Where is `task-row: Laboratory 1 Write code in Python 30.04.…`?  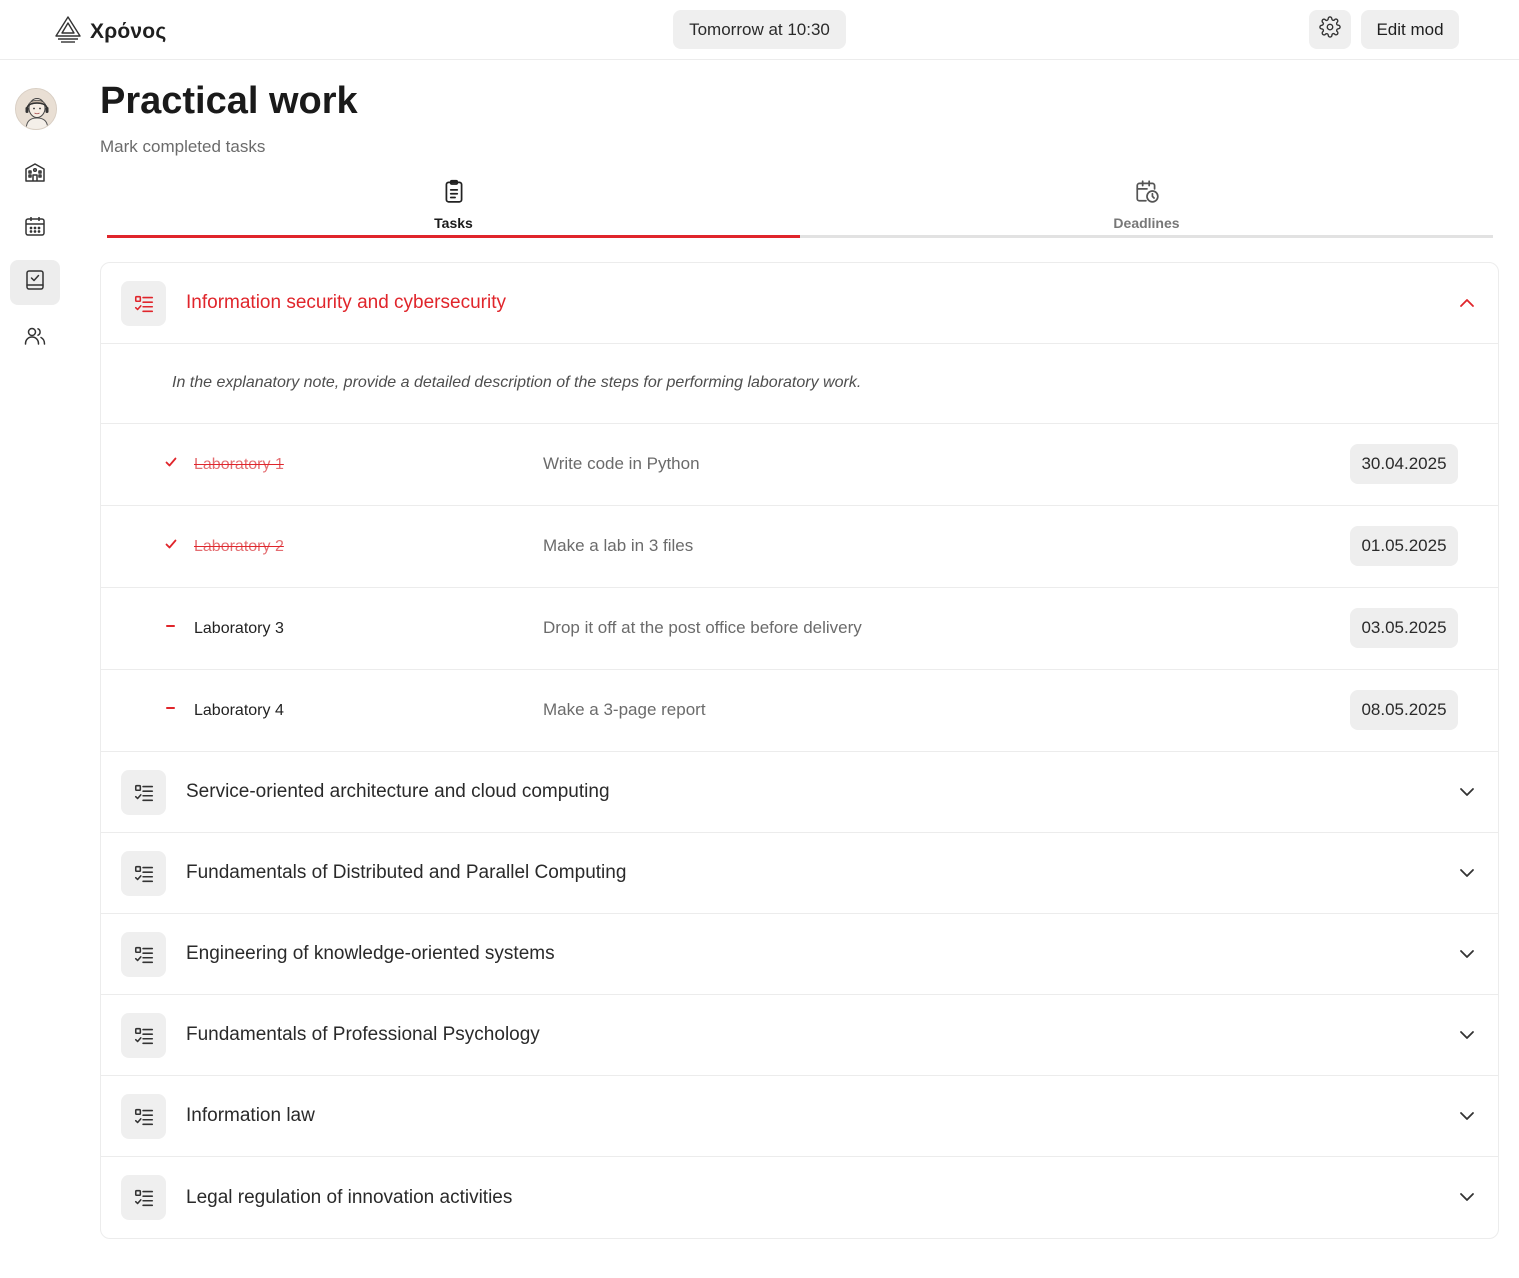 task-row: Laboratory 1 Write code in Python 30.04.… is located at coordinates (799, 465).